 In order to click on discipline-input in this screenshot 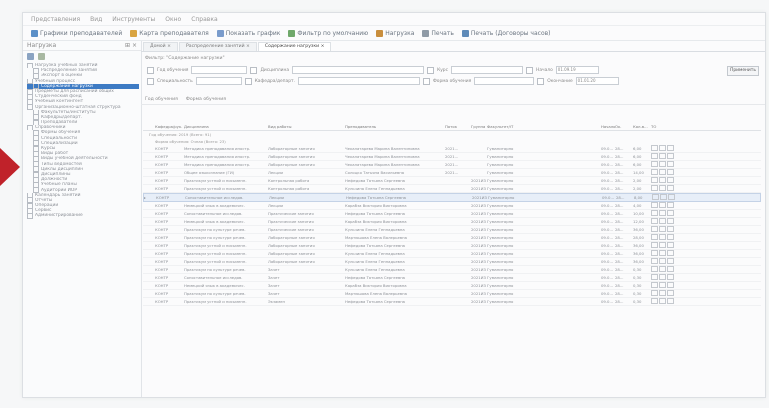, I will do `click(358, 70)`.